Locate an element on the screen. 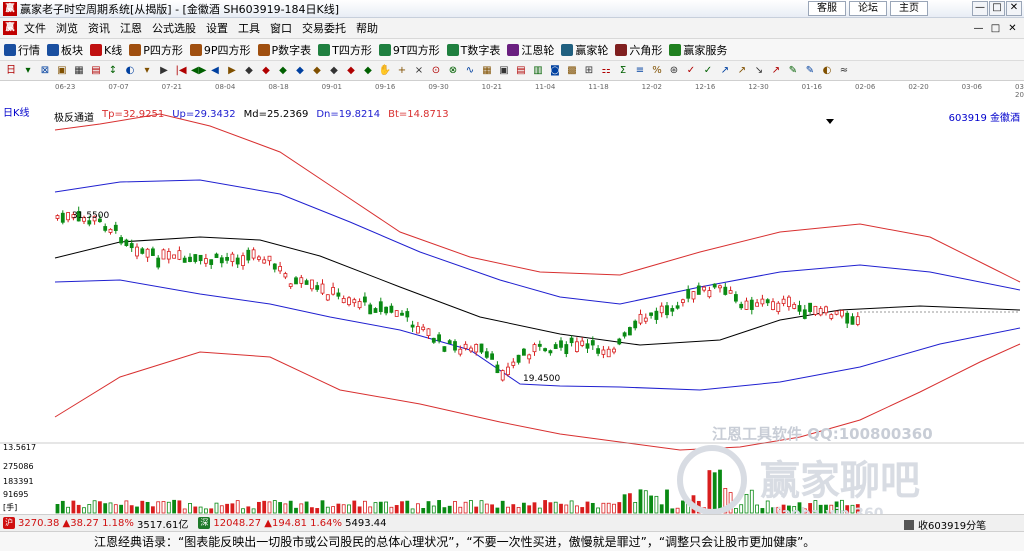  drawing-tool-button-43: ↗ is located at coordinates (742, 71).